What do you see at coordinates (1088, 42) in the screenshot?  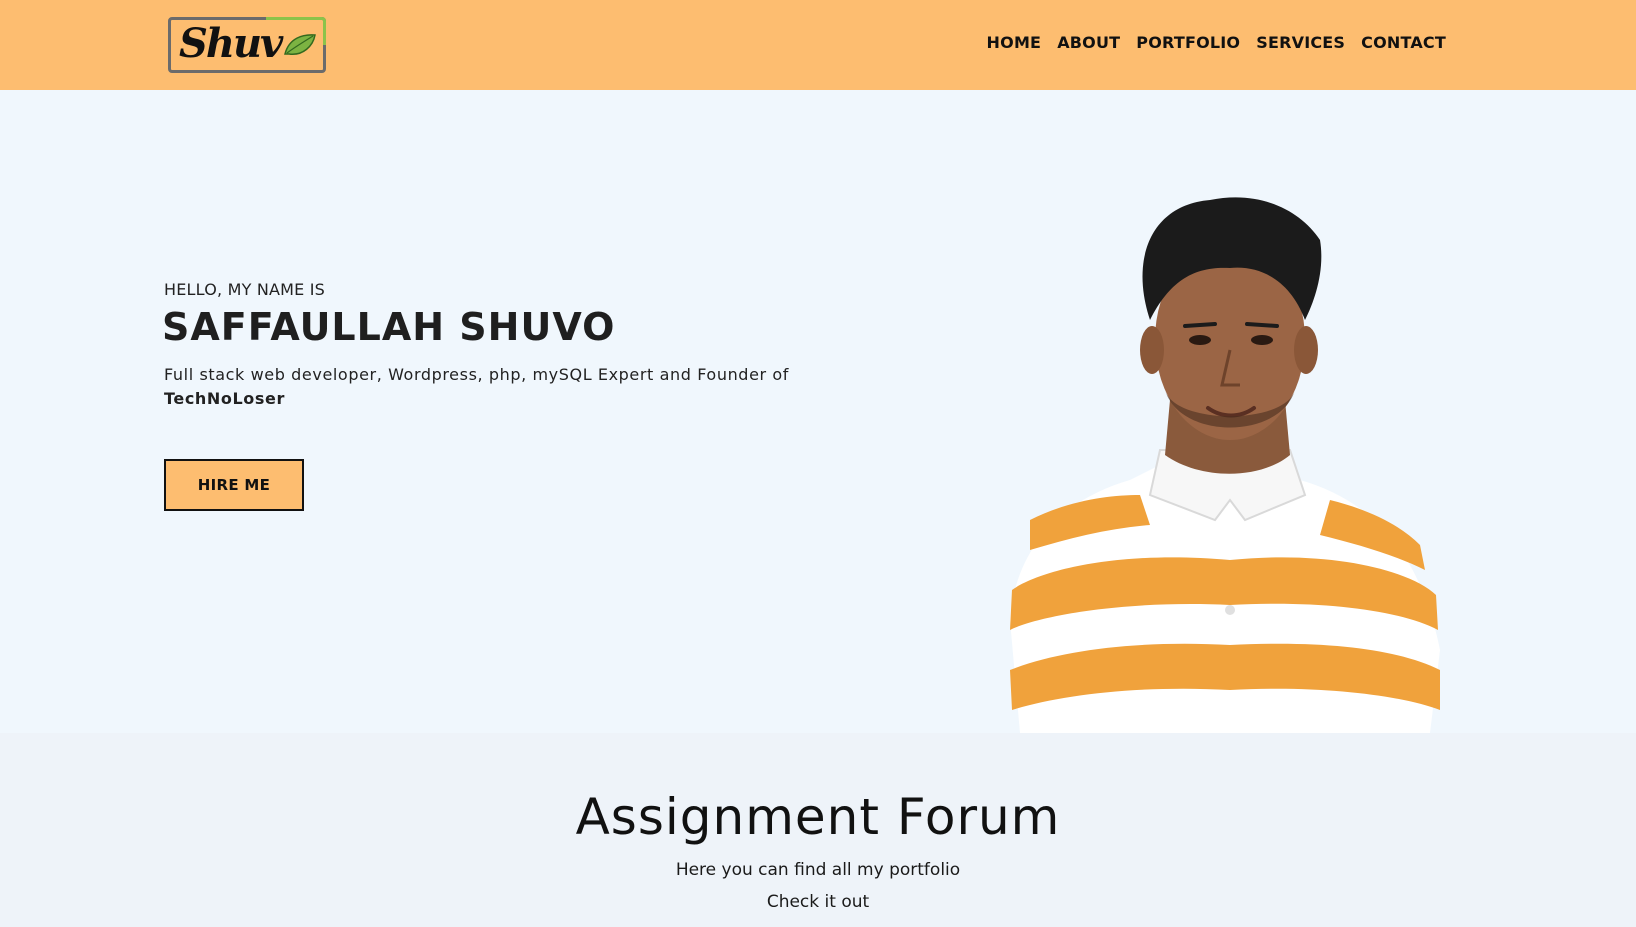 I see `nav-about: ABOUT` at bounding box center [1088, 42].